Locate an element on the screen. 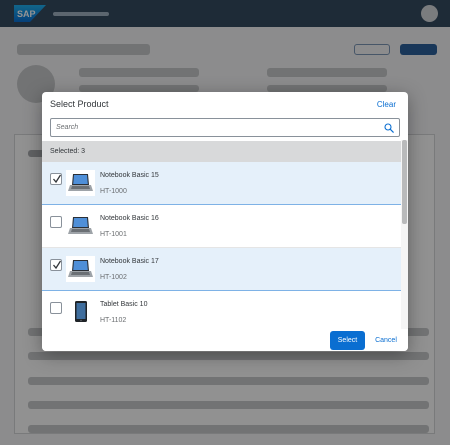  list-item: Tablet Basic 10 HT-1102 is located at coordinates (221, 310).